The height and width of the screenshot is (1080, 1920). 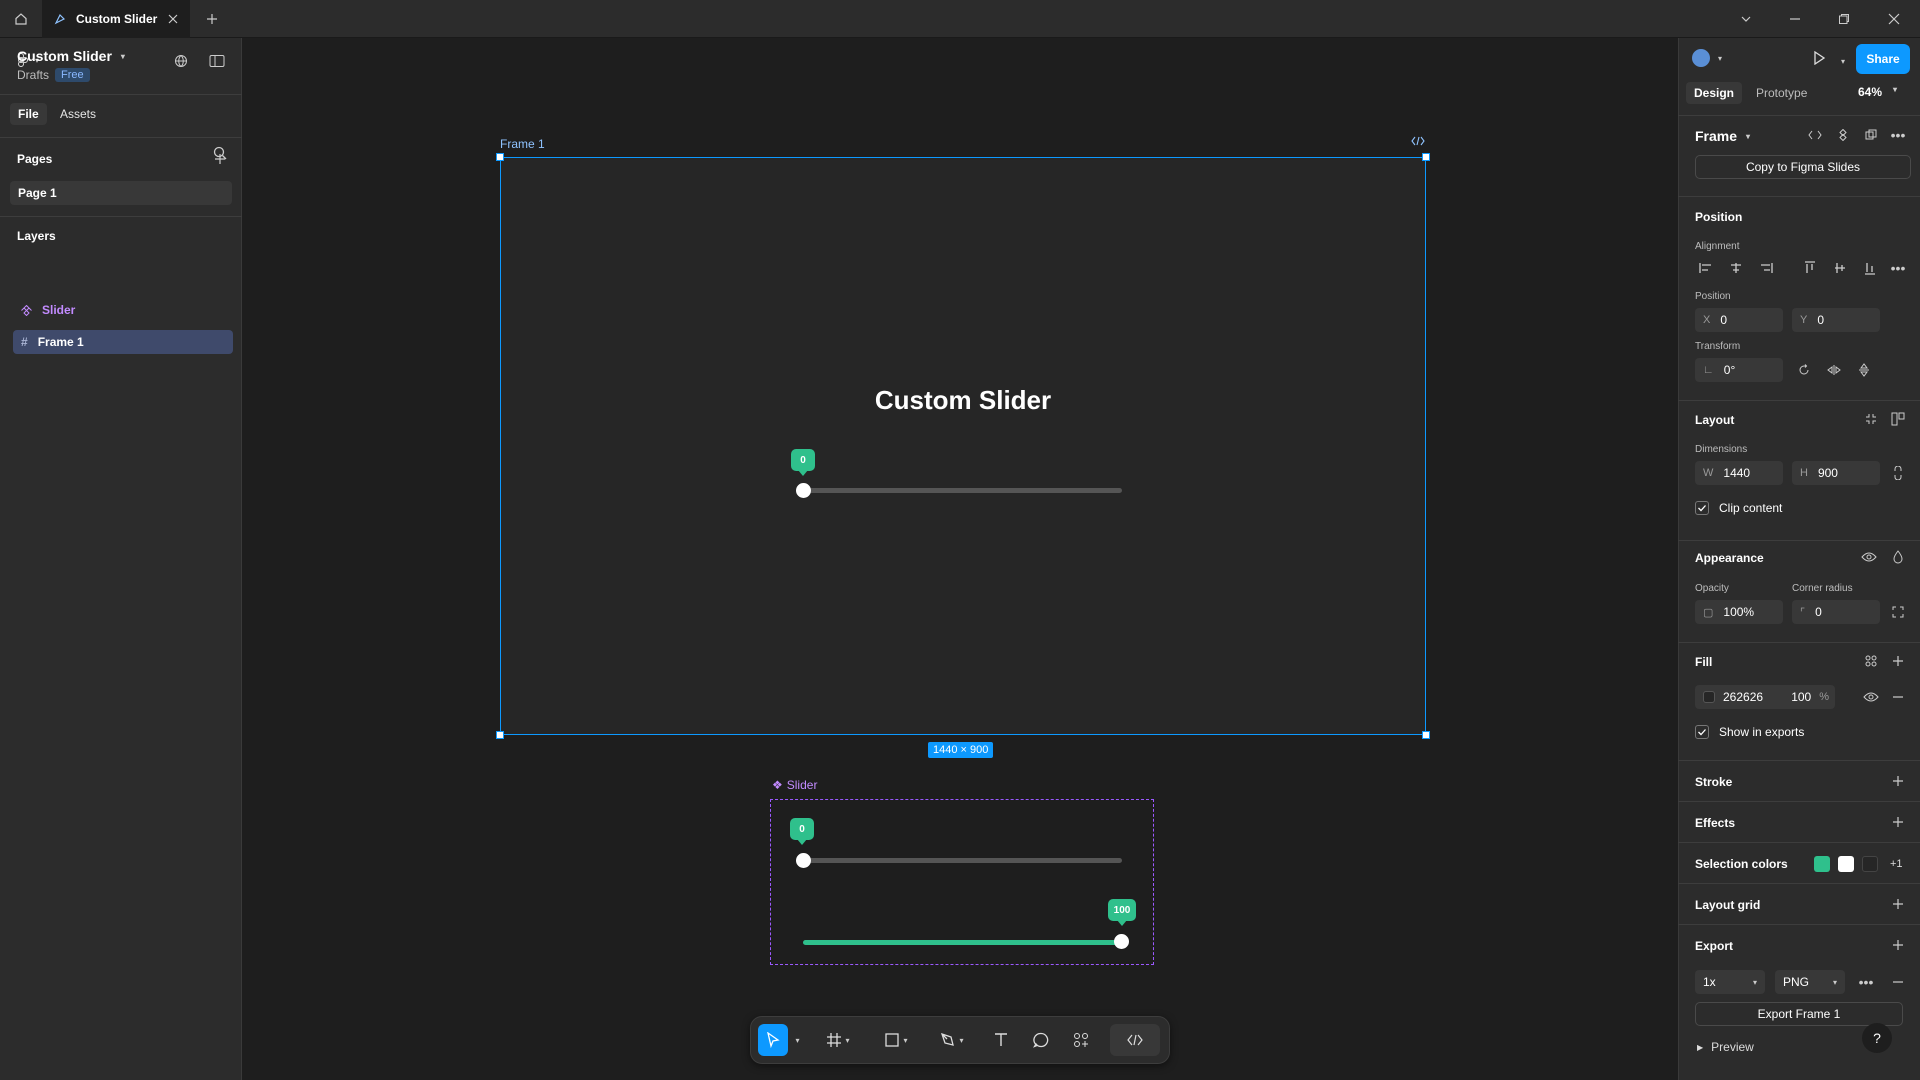 What do you see at coordinates (78, 114) in the screenshot?
I see `tab-assets: Assets` at bounding box center [78, 114].